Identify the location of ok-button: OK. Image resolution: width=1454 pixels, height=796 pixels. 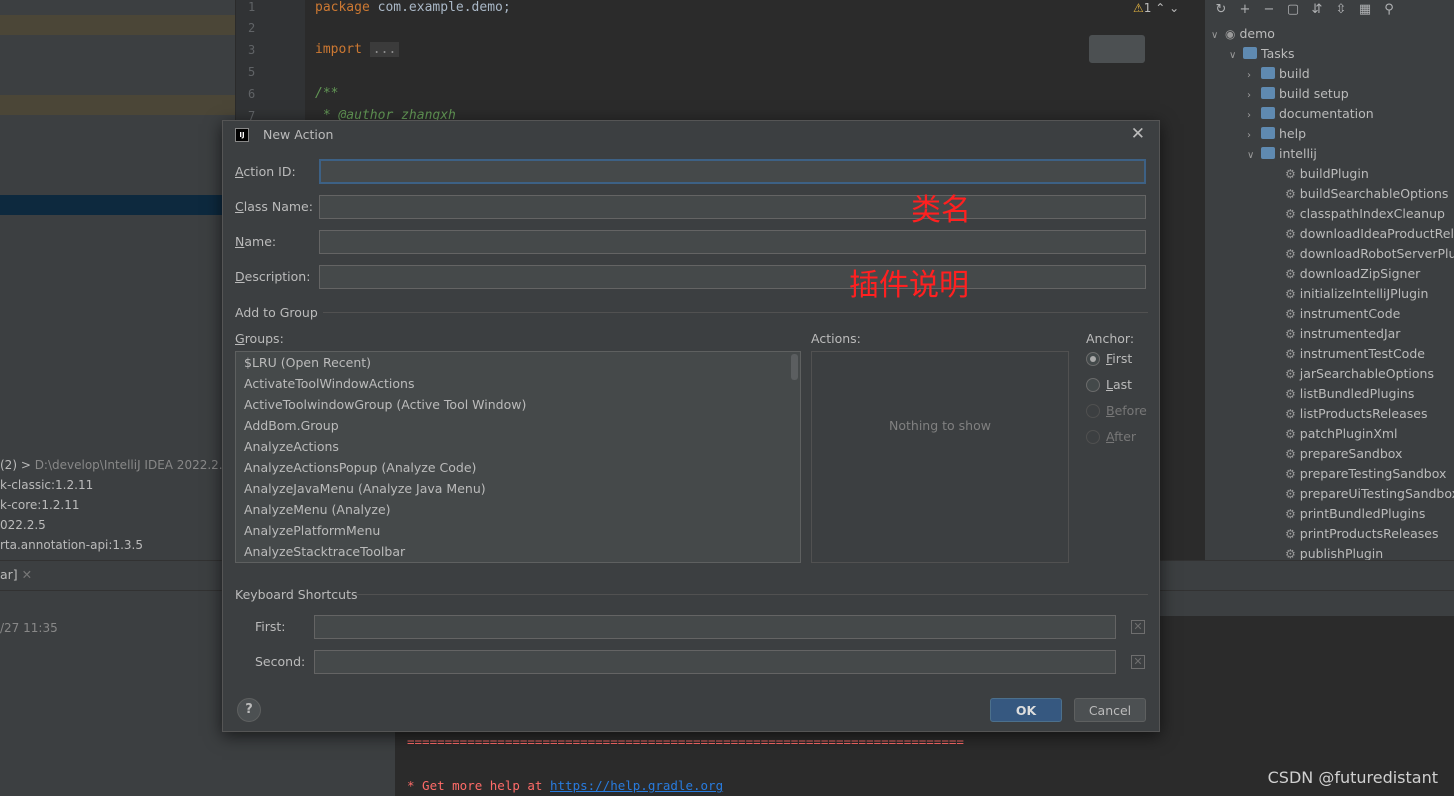
(1026, 710).